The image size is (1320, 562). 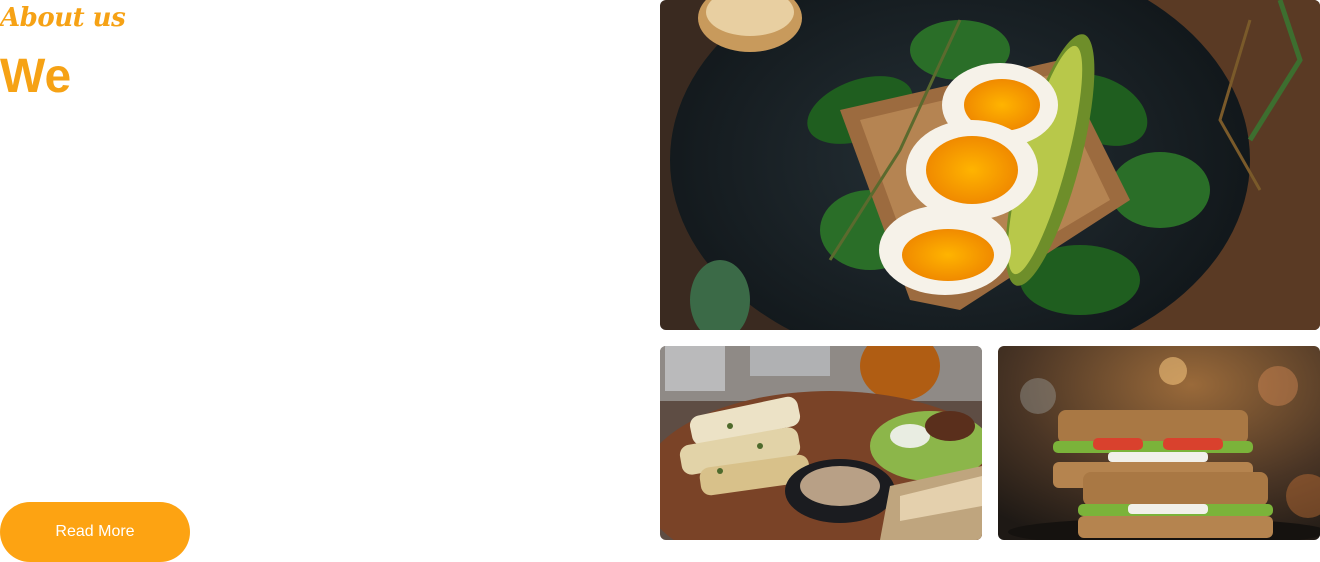 What do you see at coordinates (36, 76) in the screenshot?
I see `section-headline: We` at bounding box center [36, 76].